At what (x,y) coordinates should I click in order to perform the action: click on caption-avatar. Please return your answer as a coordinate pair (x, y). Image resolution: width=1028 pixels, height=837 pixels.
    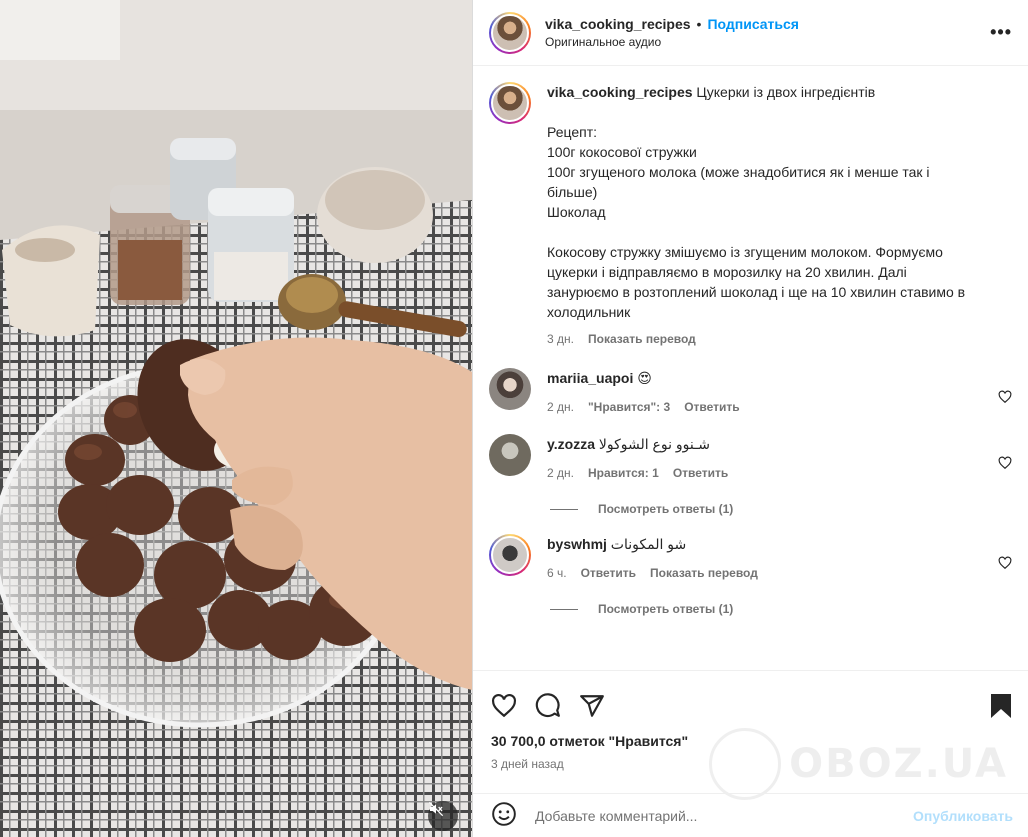
    Looking at the image, I should click on (510, 103).